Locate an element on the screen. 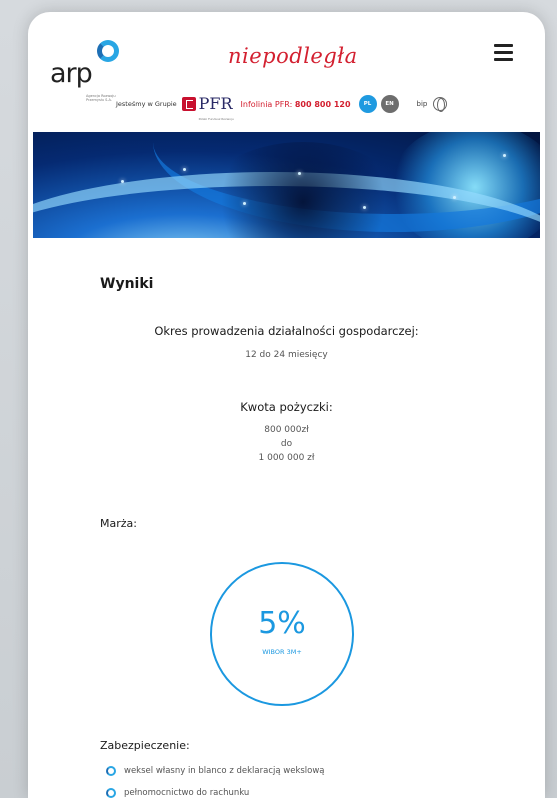 The width and height of the screenshot is (557, 798). list-item: pełnomocnictwo do rachunku is located at coordinates (215, 790).